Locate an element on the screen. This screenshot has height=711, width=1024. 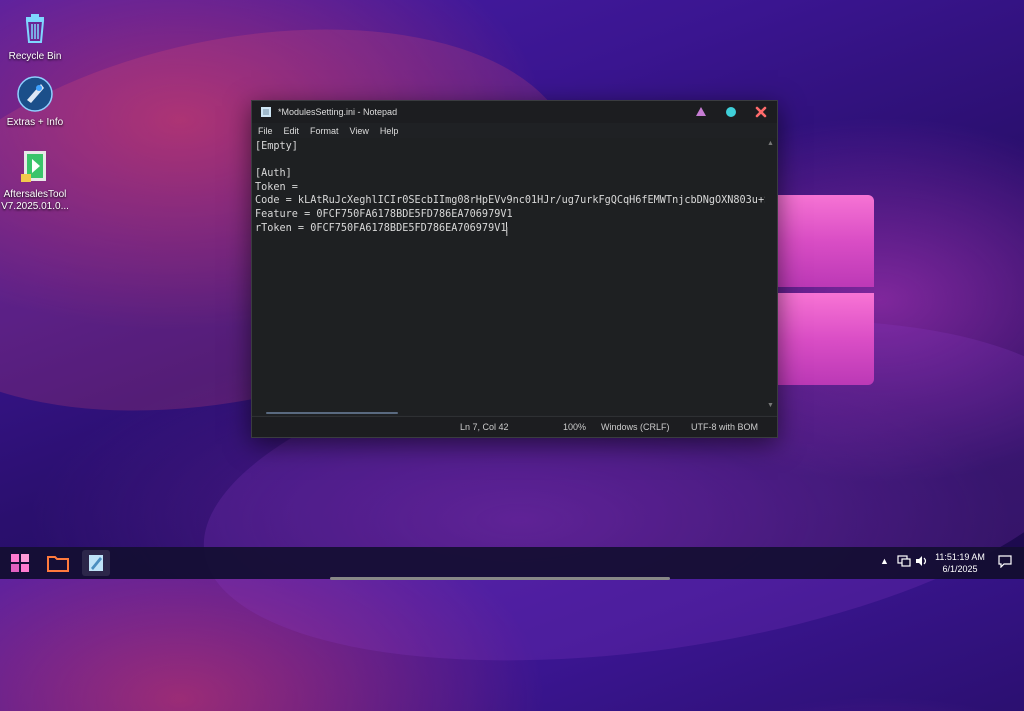
notification-icon is located at coordinates (1005, 562).